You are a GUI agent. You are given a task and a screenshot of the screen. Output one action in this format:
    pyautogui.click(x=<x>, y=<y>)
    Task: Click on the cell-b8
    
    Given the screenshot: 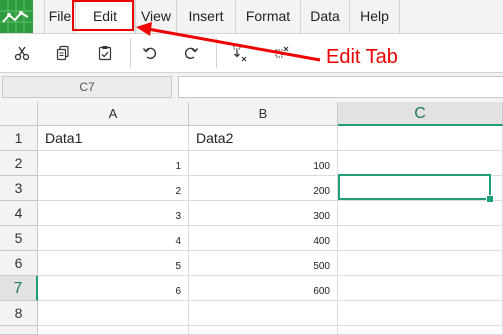 What is the action you would take?
    pyautogui.click(x=263, y=313)
    